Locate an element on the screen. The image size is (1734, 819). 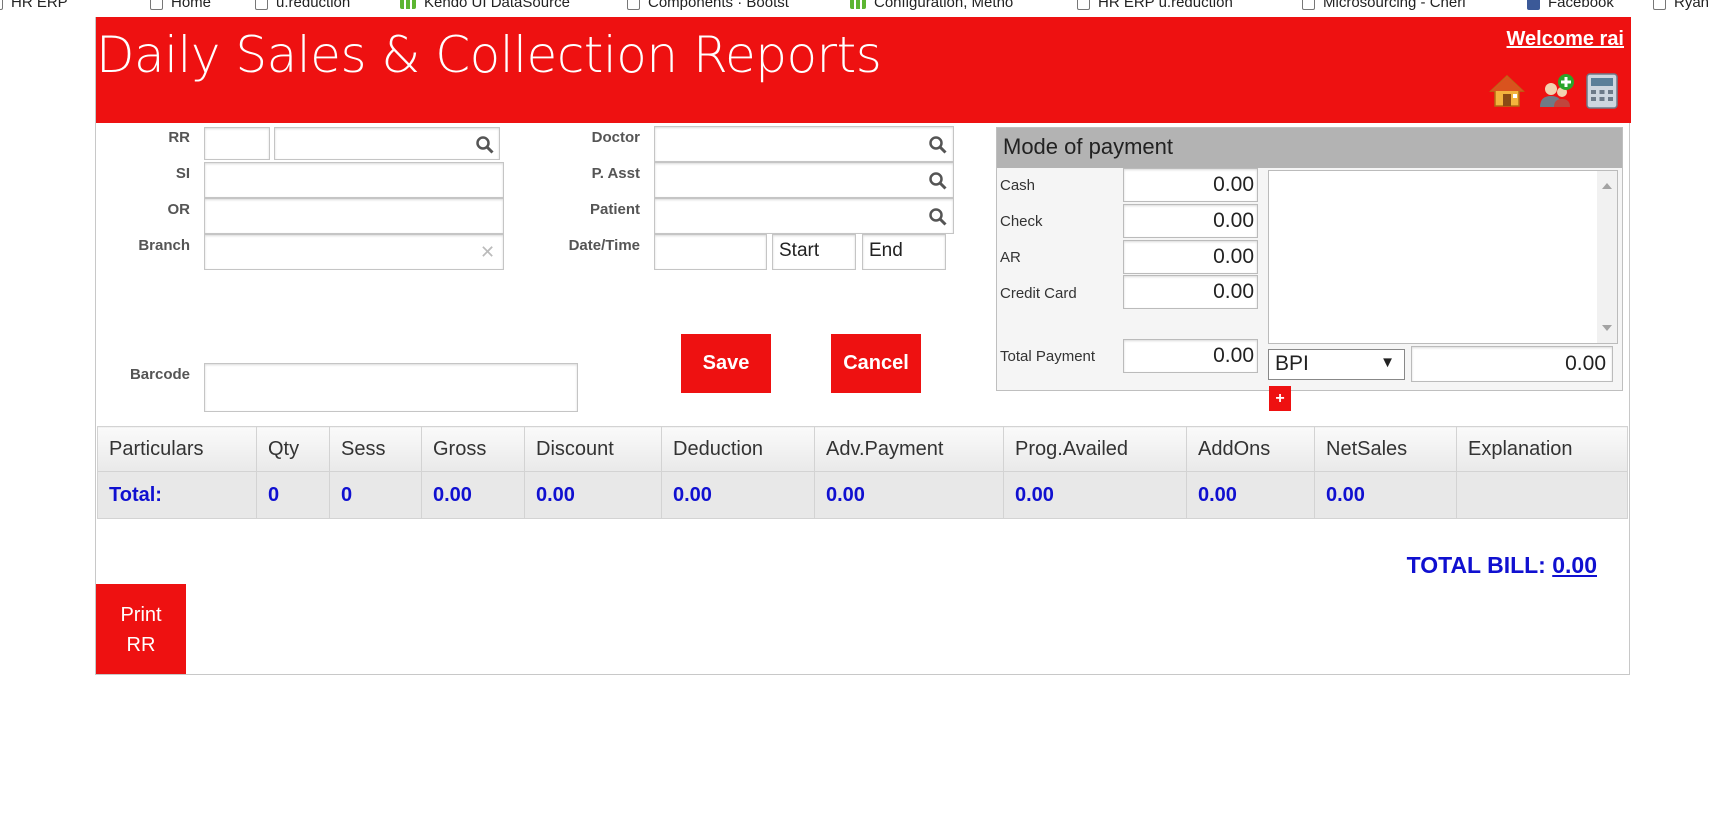
bookmark-item: HR ERP is located at coordinates (34, 6).